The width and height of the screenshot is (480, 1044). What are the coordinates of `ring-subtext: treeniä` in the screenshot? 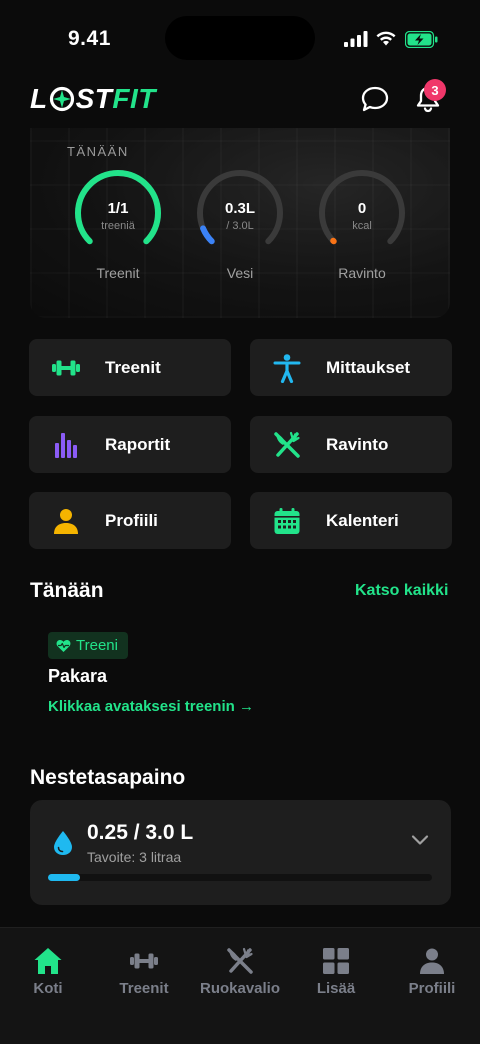 It's located at (118, 226).